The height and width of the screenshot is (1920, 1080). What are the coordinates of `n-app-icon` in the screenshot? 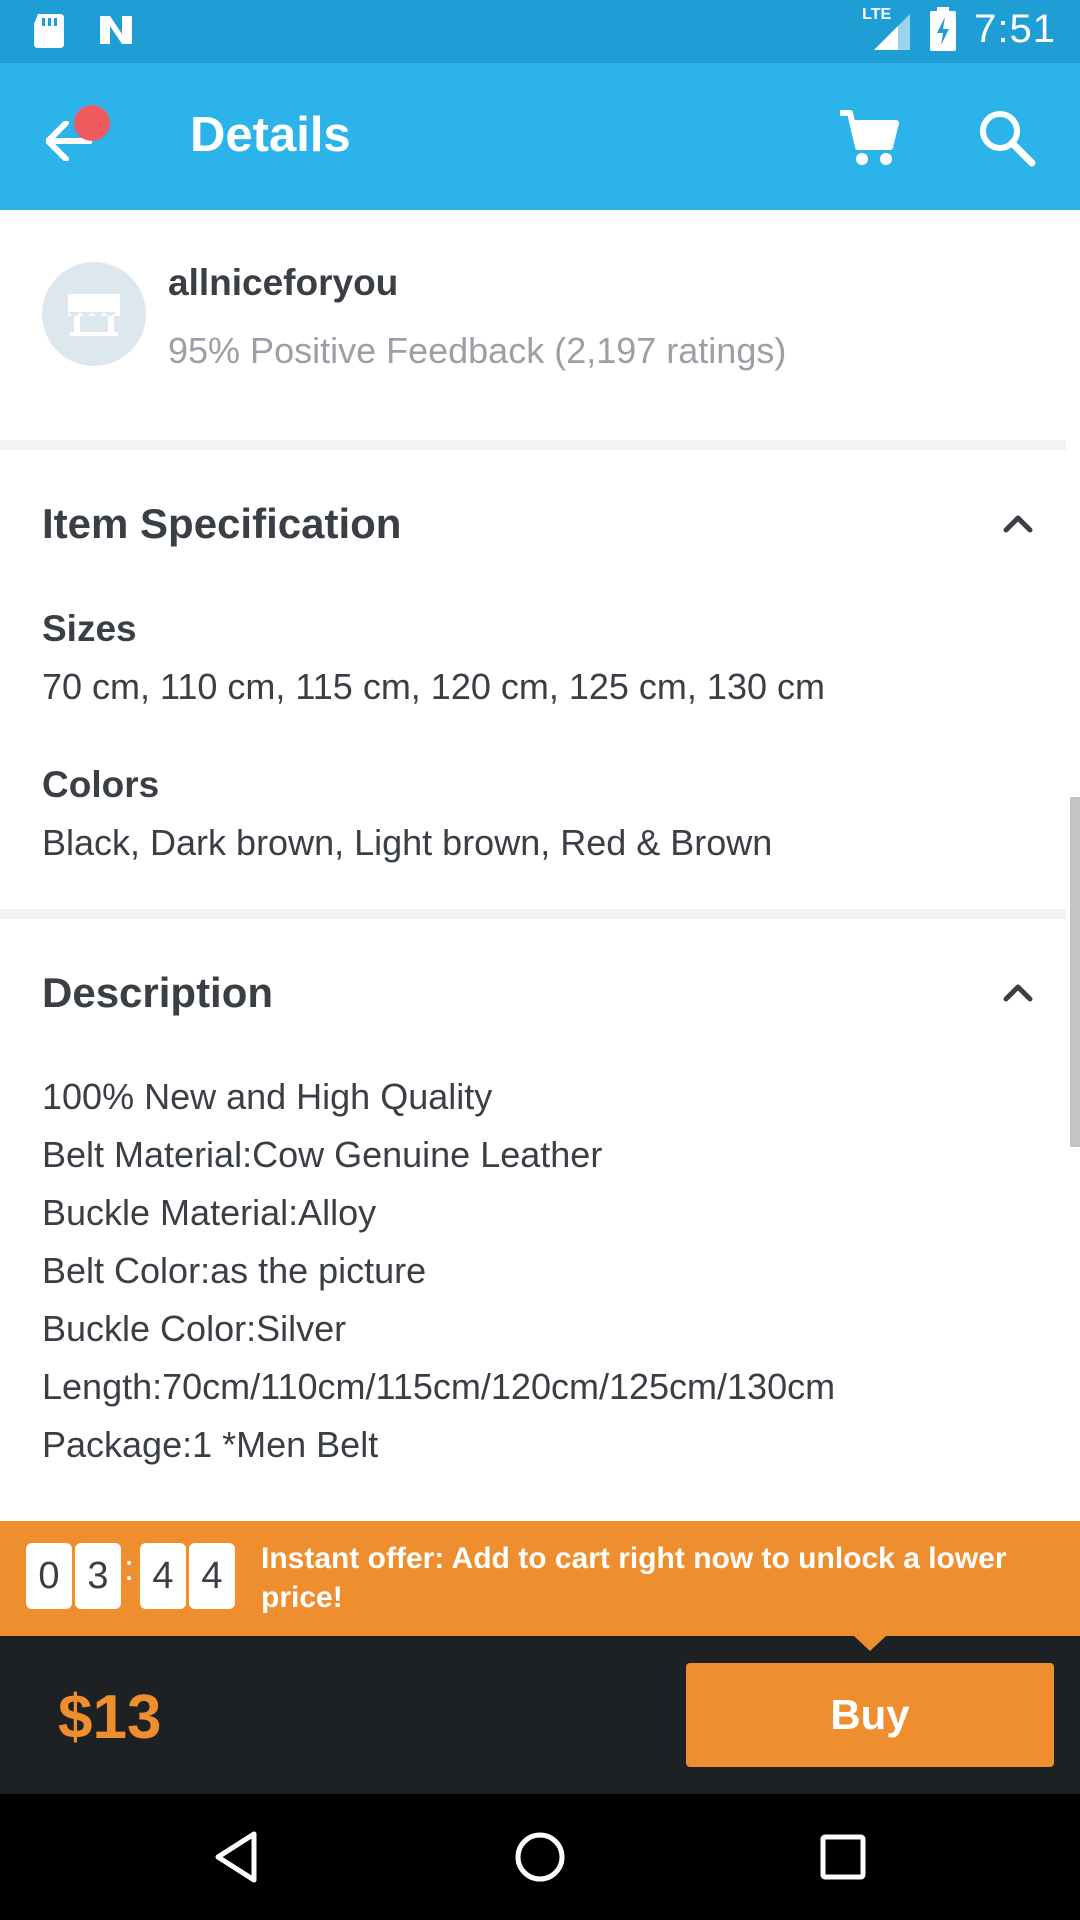 It's located at (116, 30).